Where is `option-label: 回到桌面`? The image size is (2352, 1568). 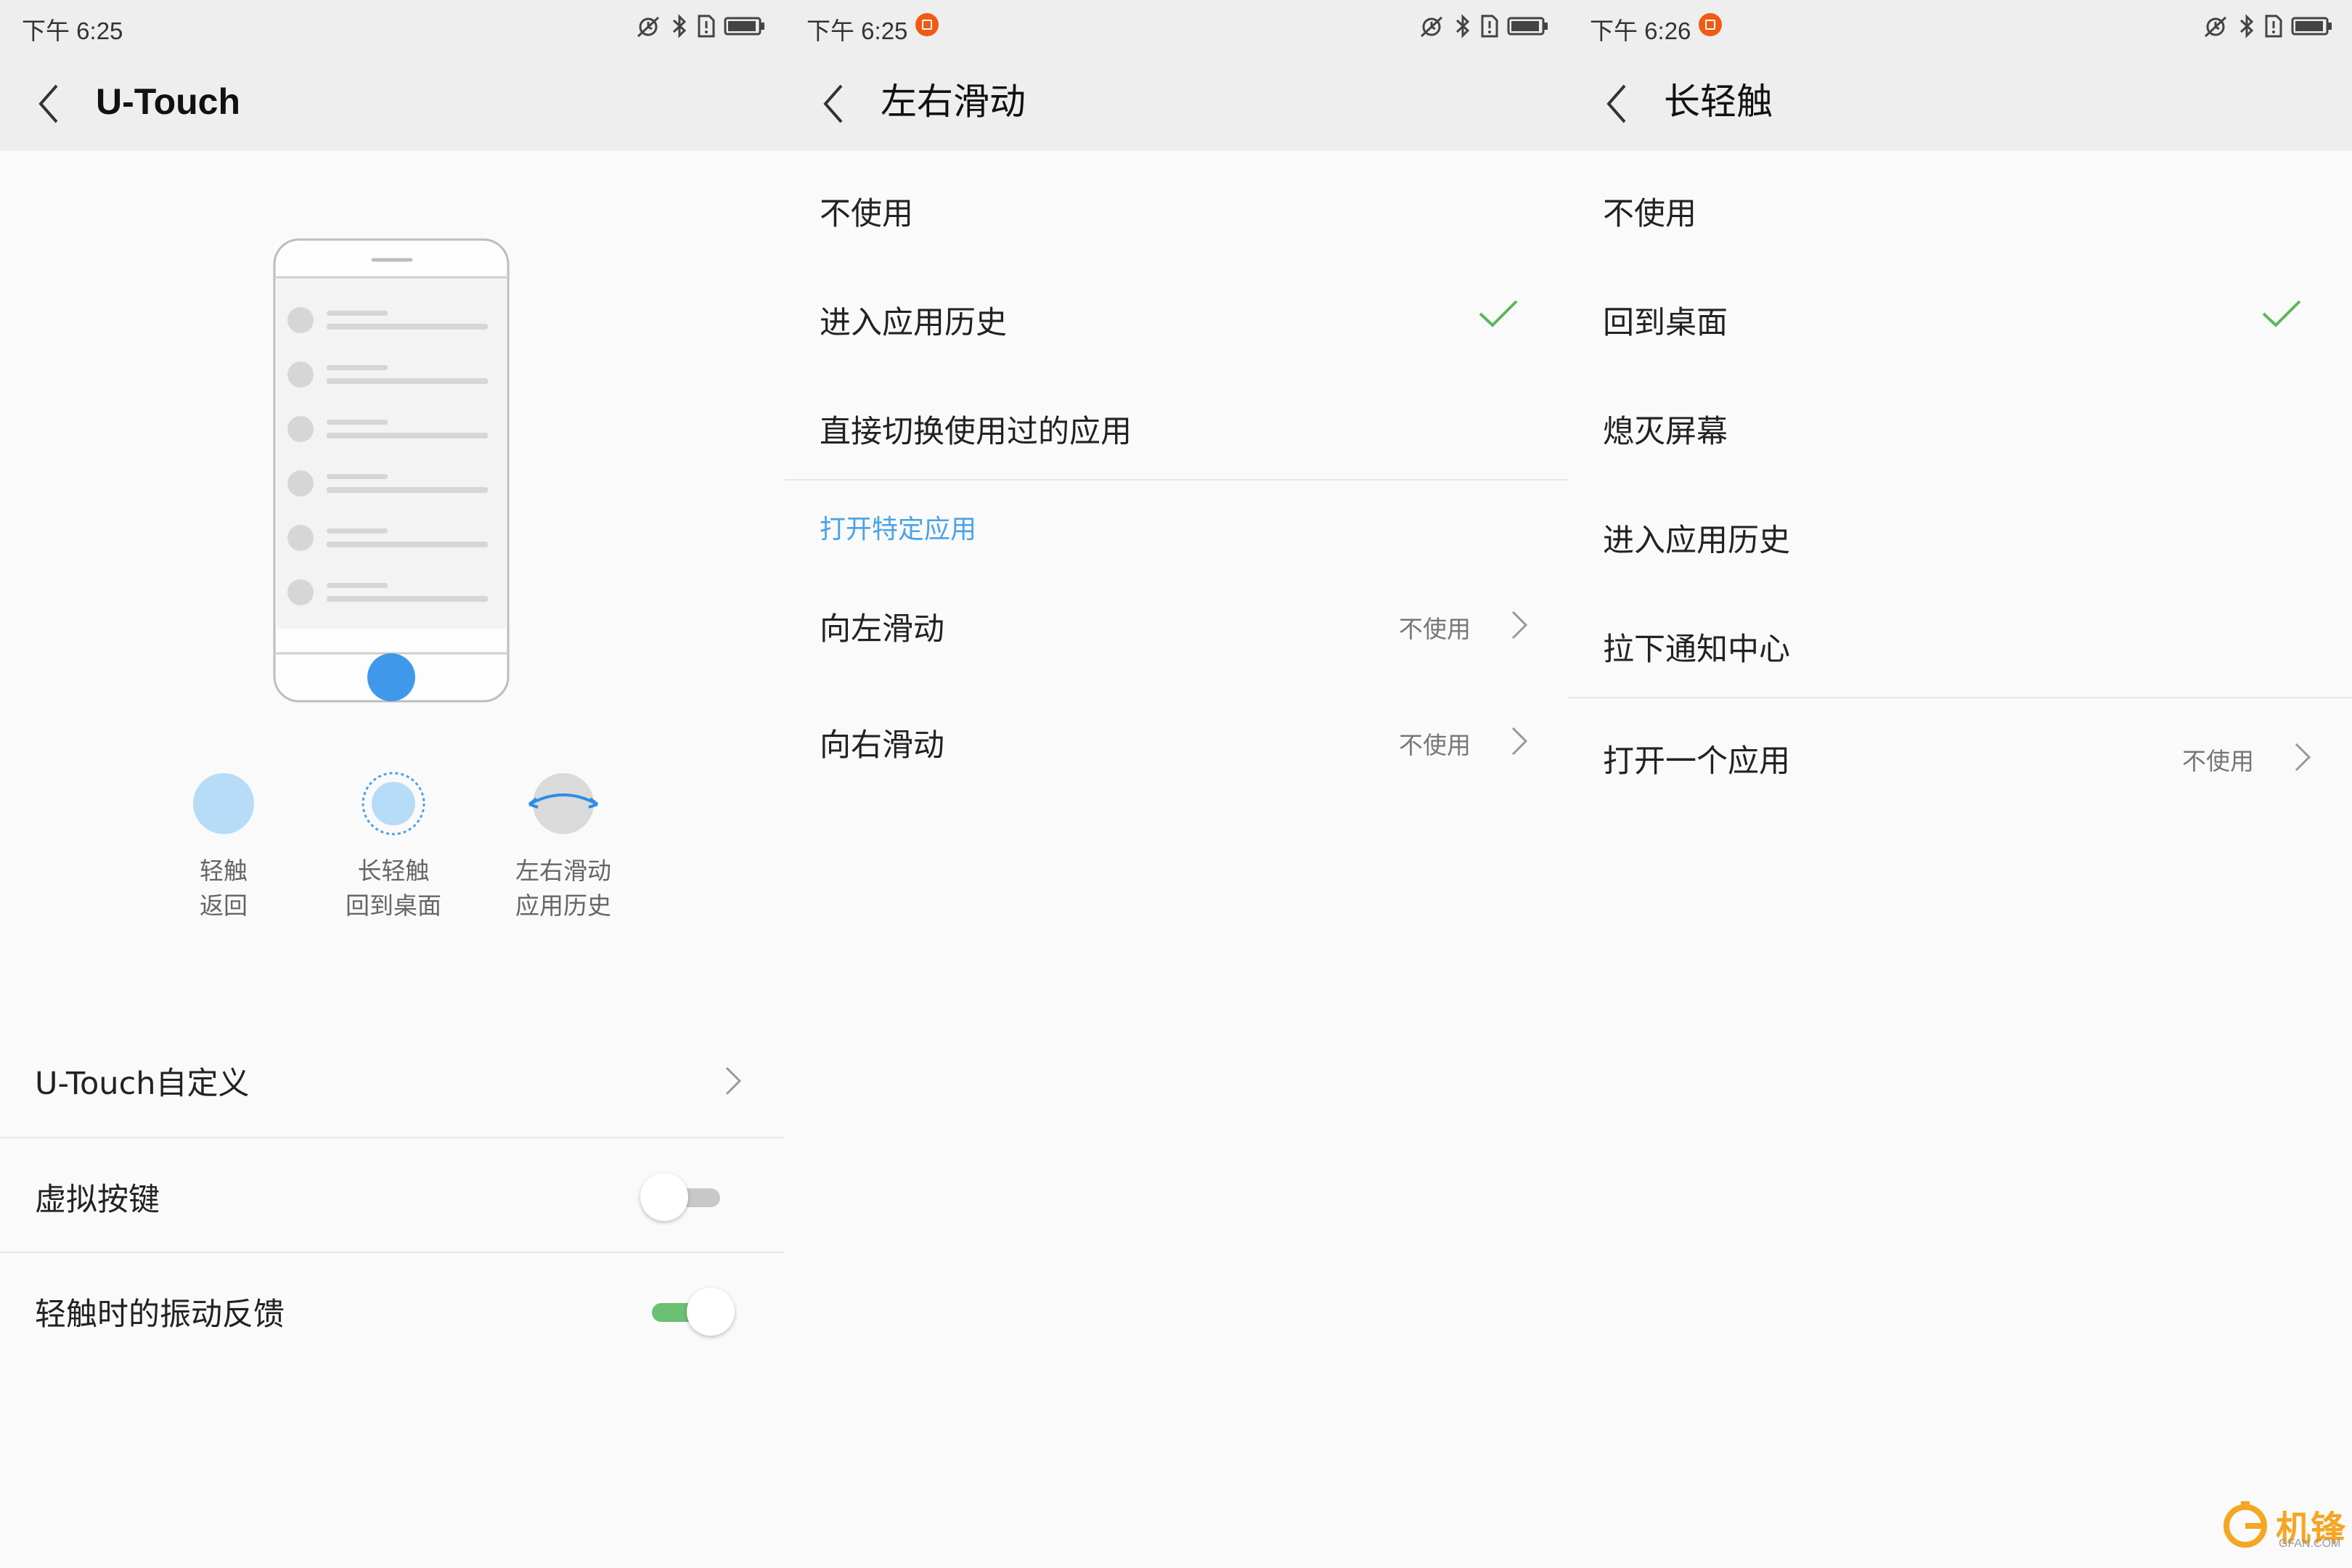
option-label: 回到桌面 is located at coordinates (1666, 323).